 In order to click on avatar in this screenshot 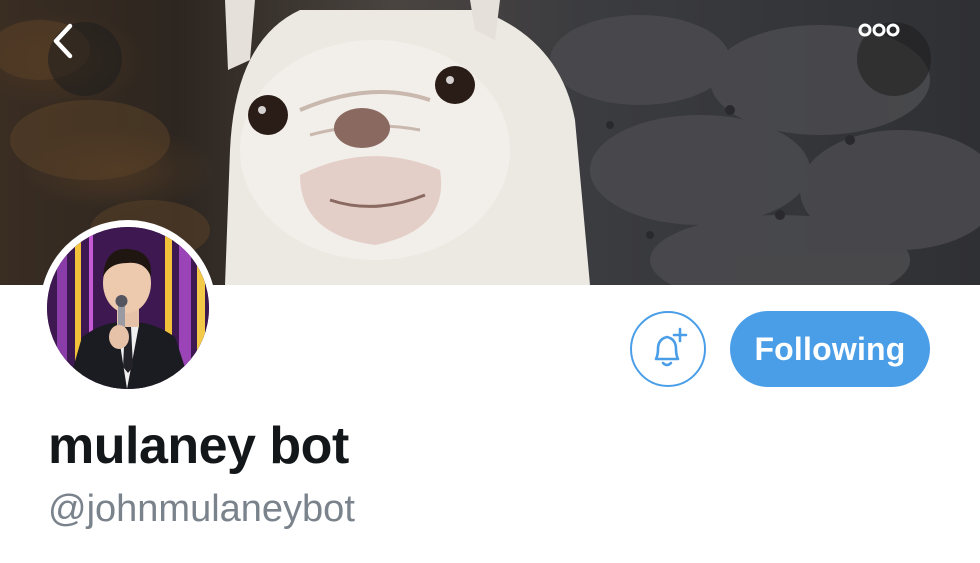, I will do `click(128, 308)`.